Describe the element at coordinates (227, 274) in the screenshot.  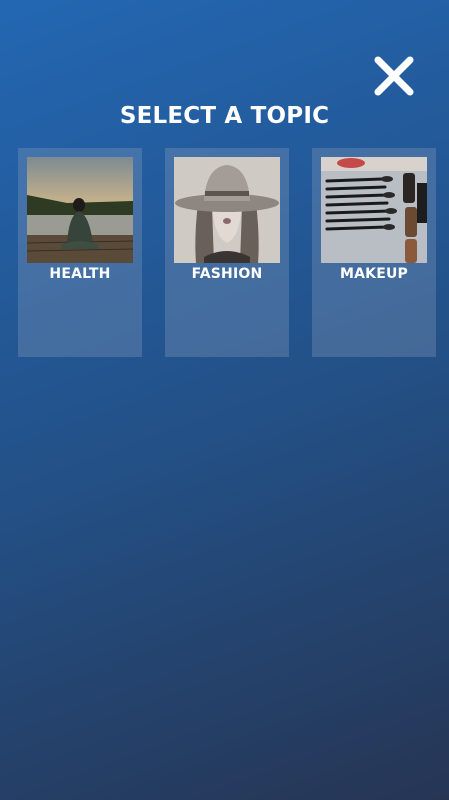
I see `topic-label-fashion: FASHION` at that location.